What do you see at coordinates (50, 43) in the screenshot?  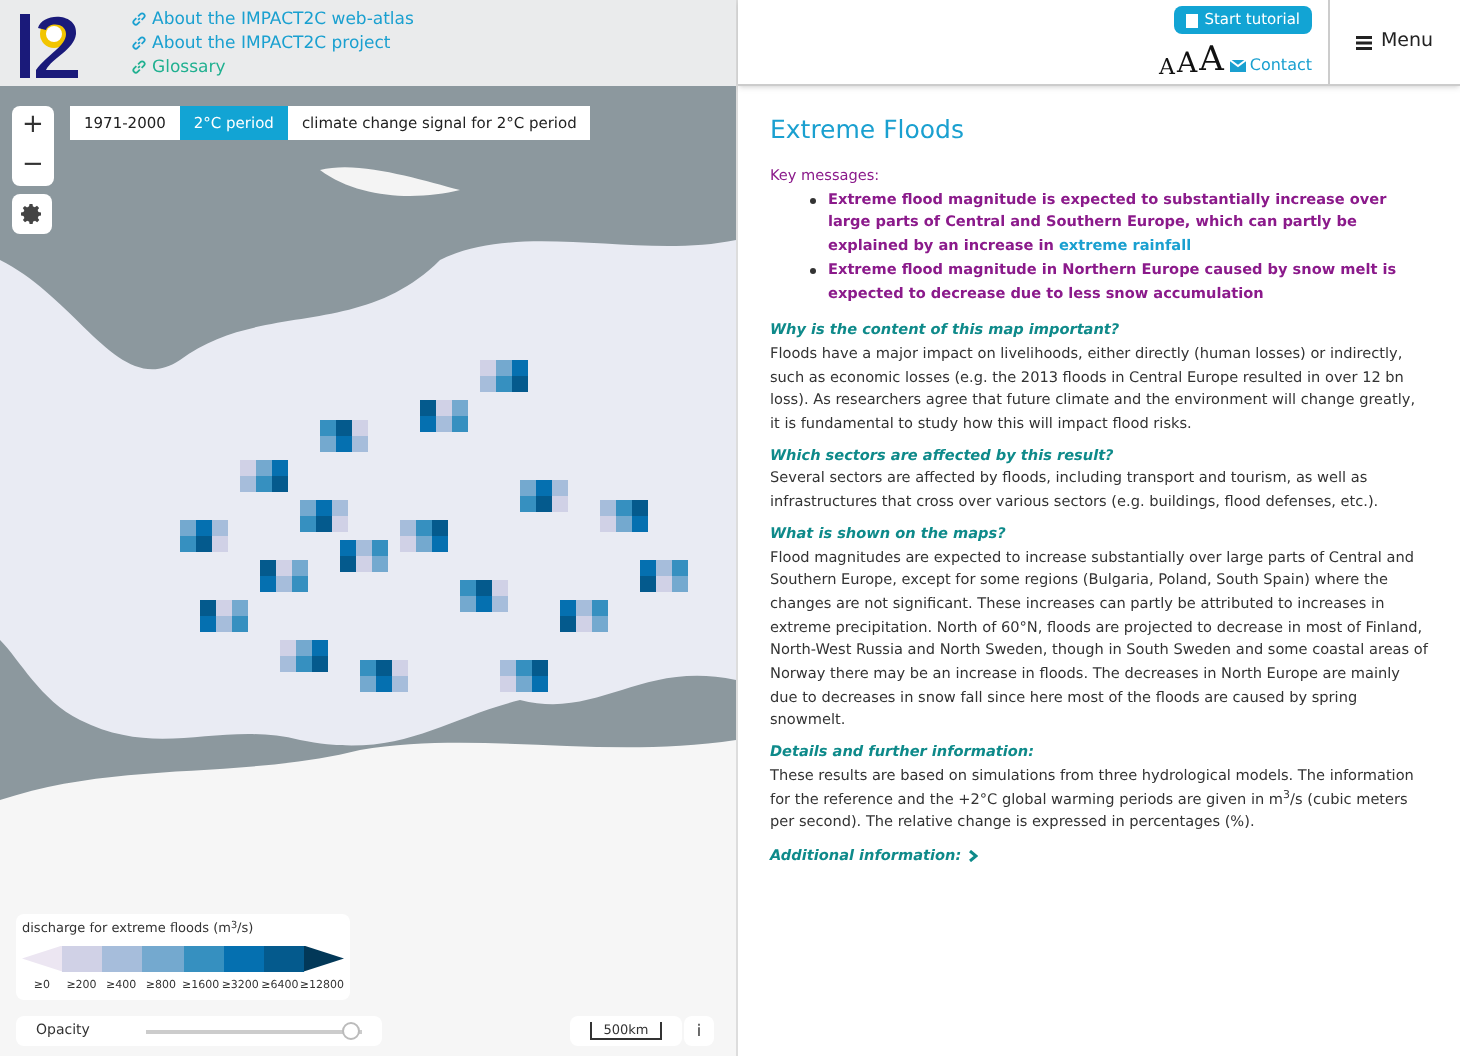 I see `logo-icon` at bounding box center [50, 43].